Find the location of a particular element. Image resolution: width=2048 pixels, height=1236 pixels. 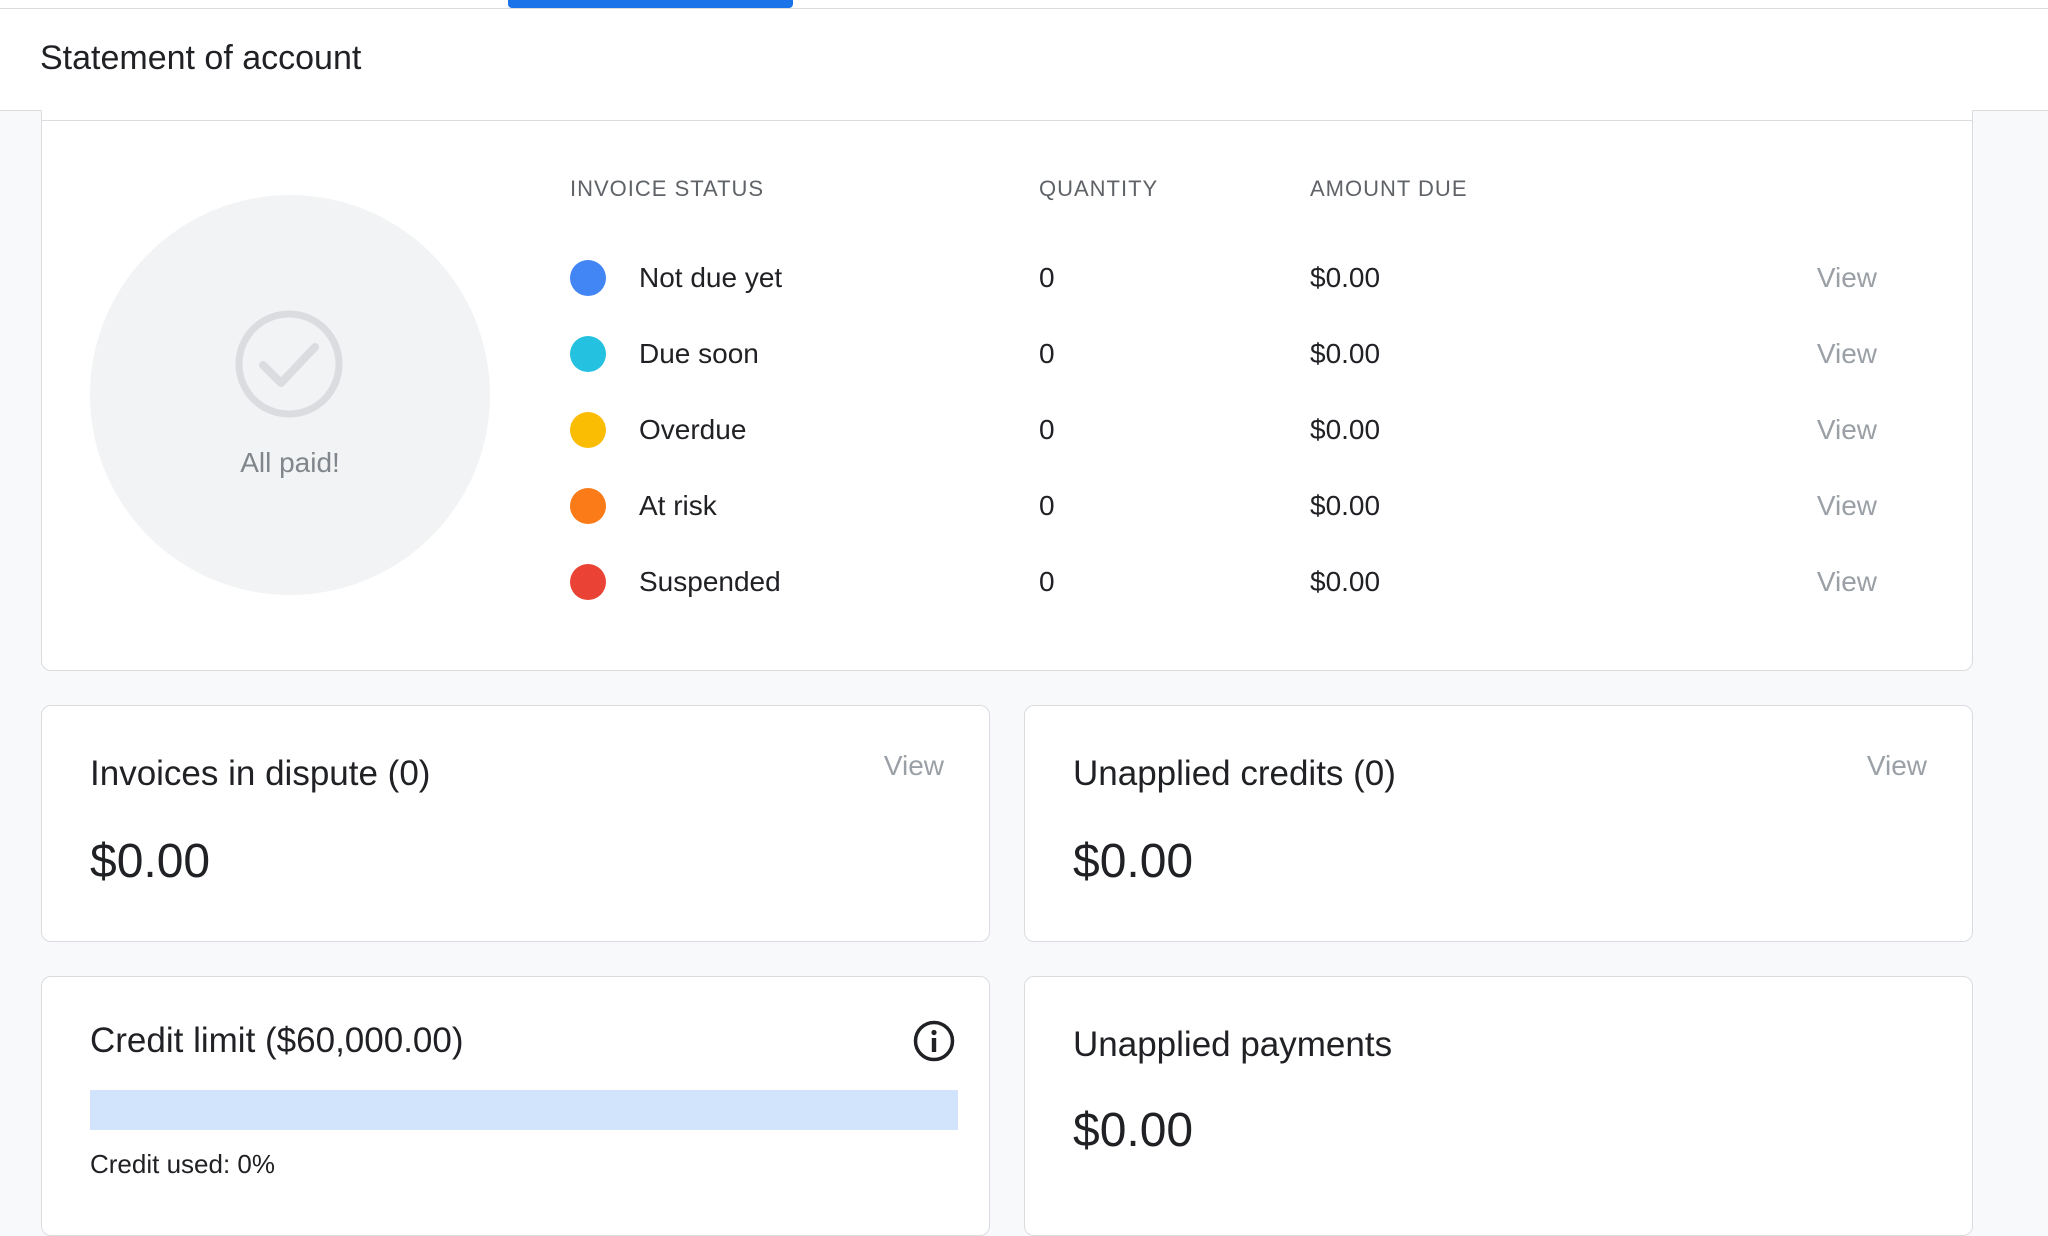

credits-amount: $0.00 is located at coordinates (1133, 861).